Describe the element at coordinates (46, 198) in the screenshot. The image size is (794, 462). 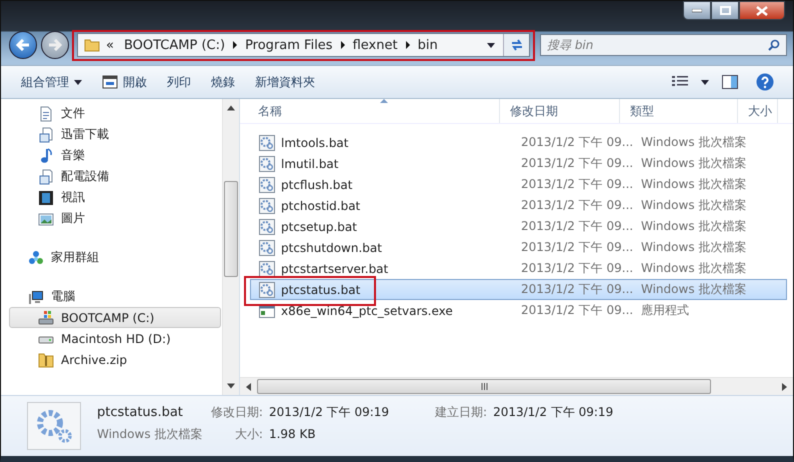
I see `film-icon` at that location.